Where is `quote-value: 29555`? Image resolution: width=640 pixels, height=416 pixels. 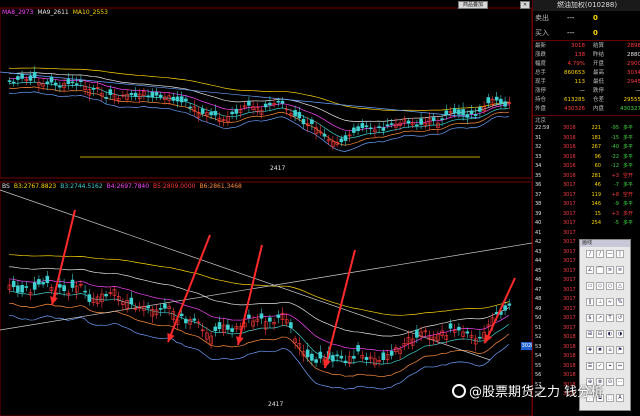
quote-value: 29555 is located at coordinates (631, 100).